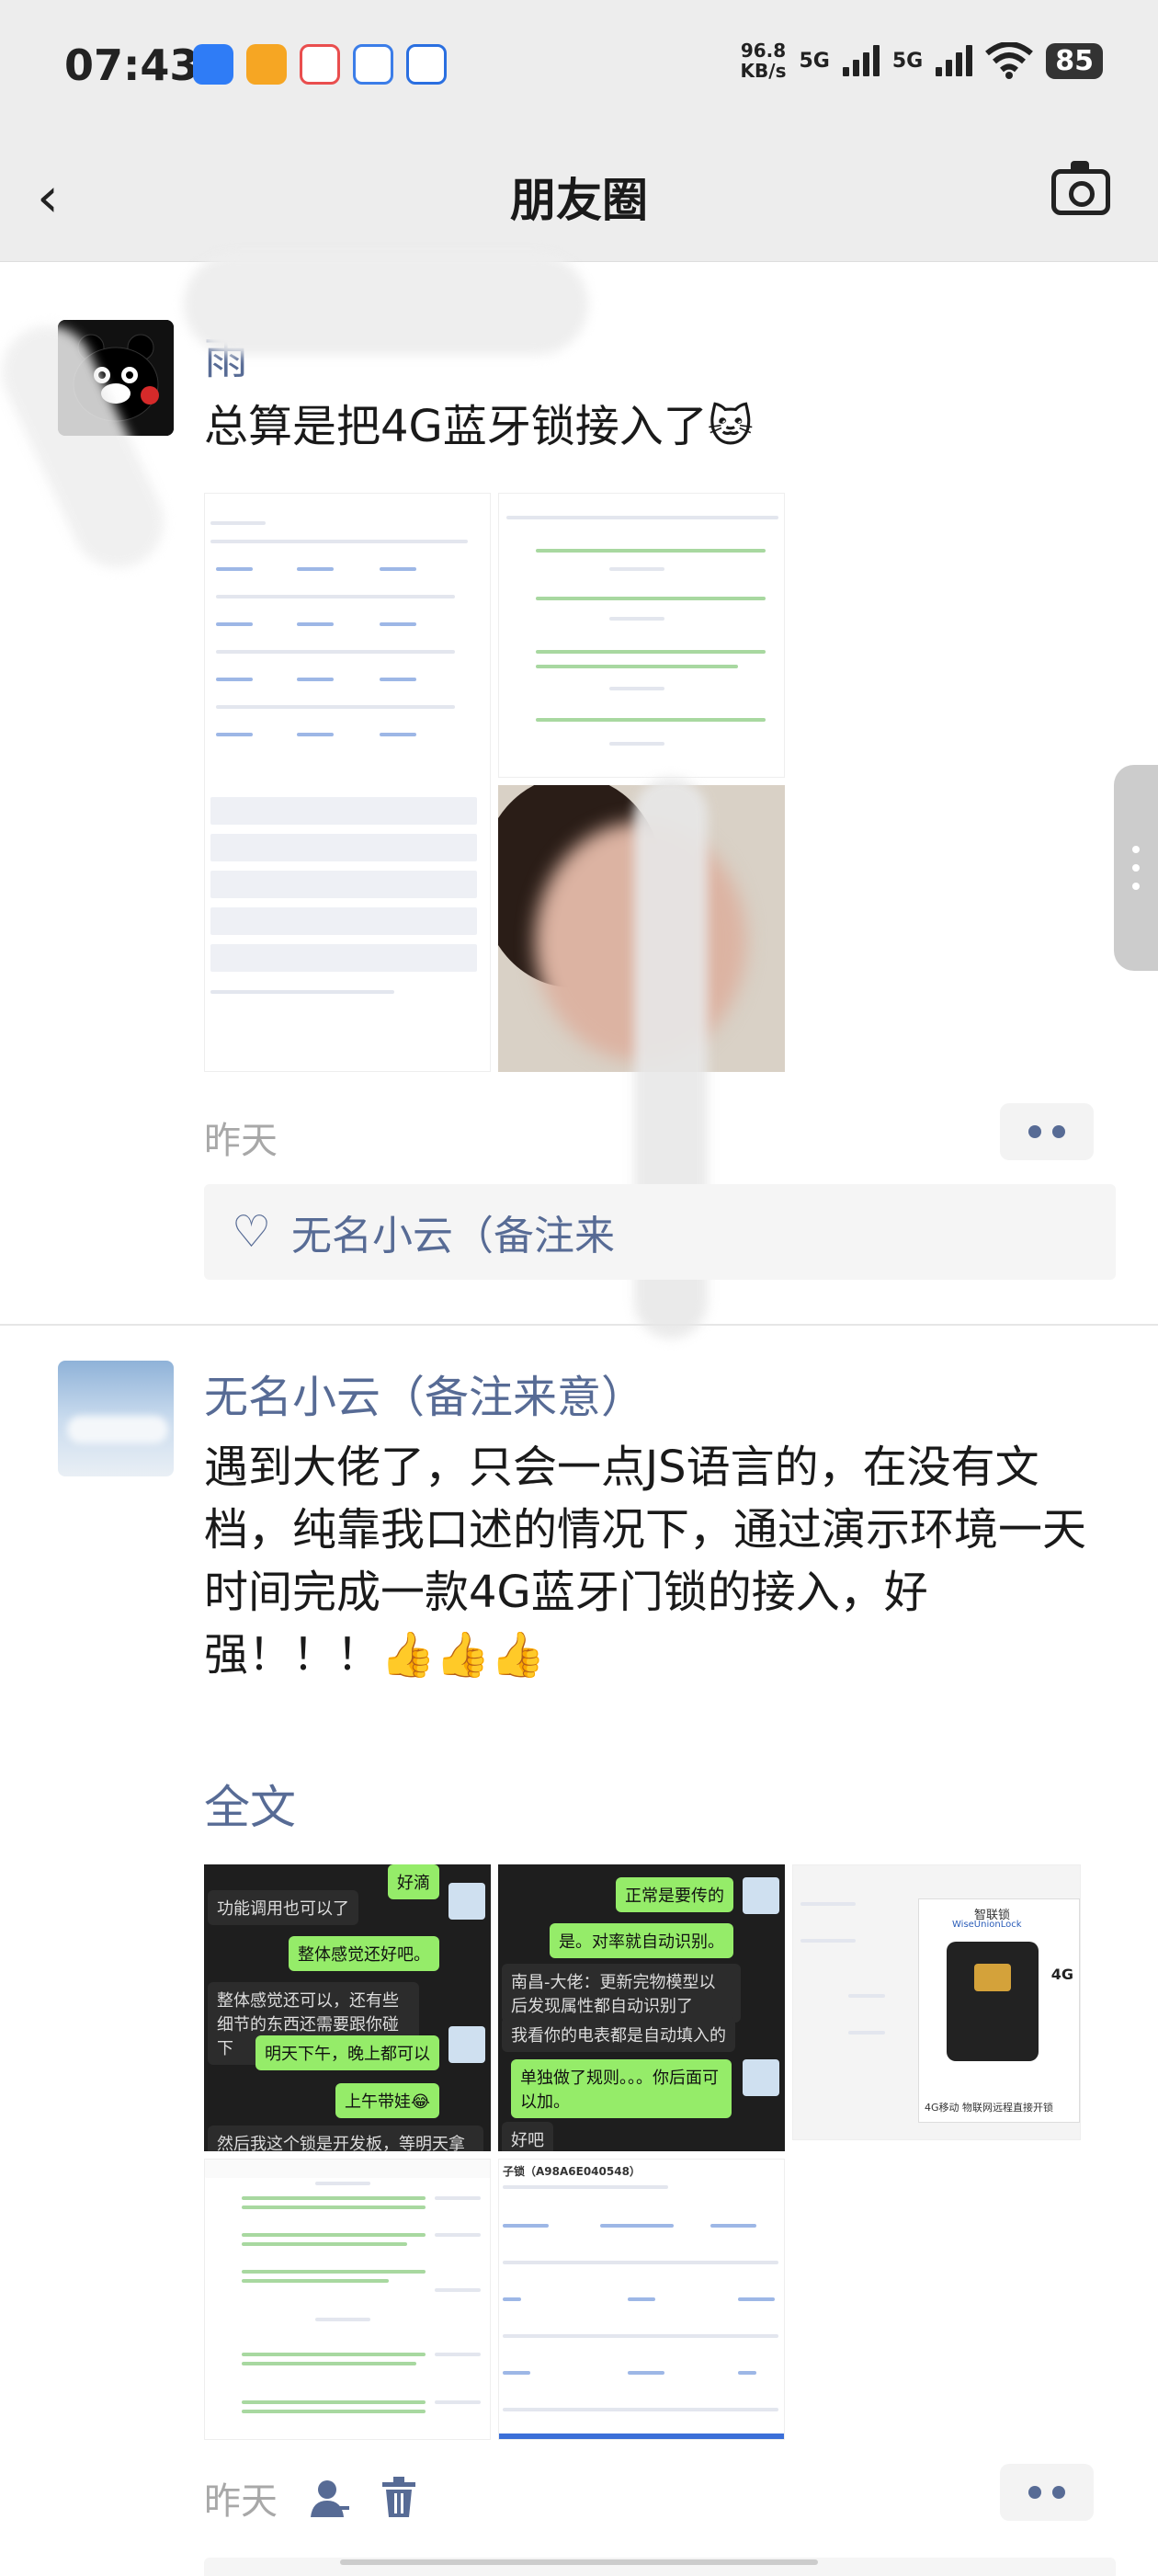 Image resolution: width=1158 pixels, height=2576 pixels. Describe the element at coordinates (674, 1894) in the screenshot. I see `chat-bubble: 正常是要传的` at that location.